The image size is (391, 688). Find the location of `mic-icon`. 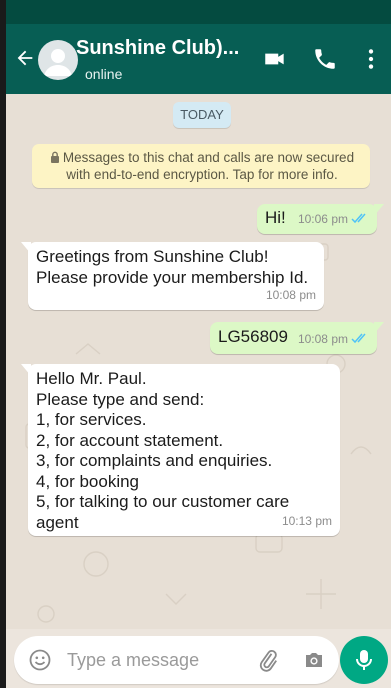

mic-icon is located at coordinates (364, 660).